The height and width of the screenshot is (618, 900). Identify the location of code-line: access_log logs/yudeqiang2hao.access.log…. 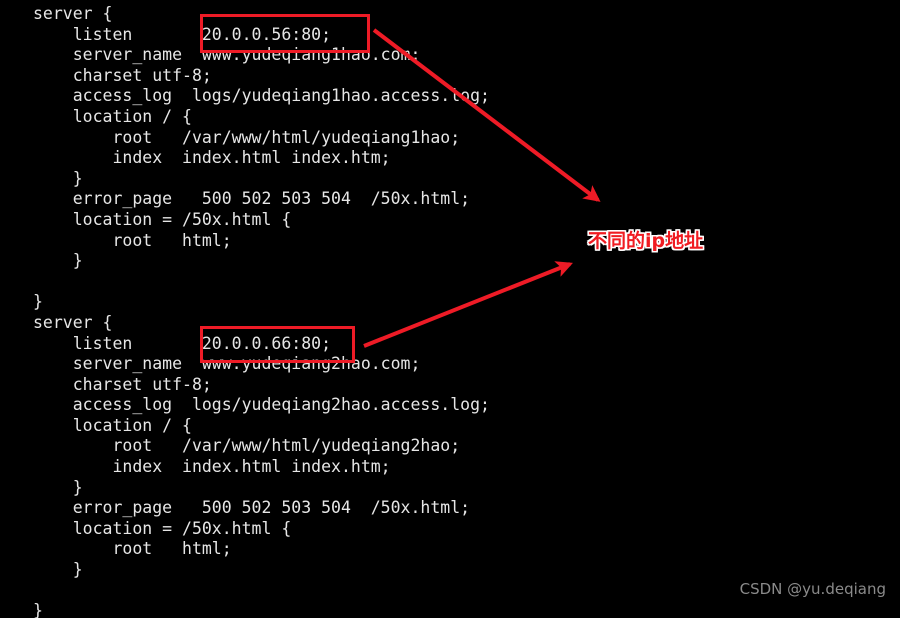
(261, 405).